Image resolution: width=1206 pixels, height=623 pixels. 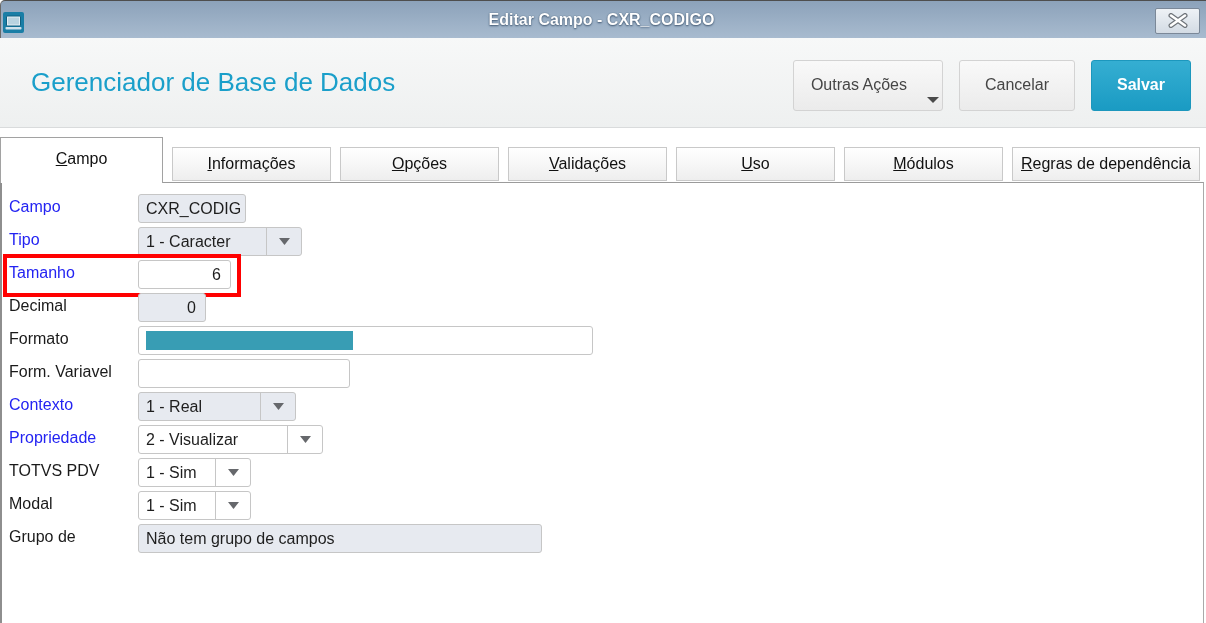 What do you see at coordinates (867, 85) in the screenshot?
I see `more-actions-button: Outras Ações` at bounding box center [867, 85].